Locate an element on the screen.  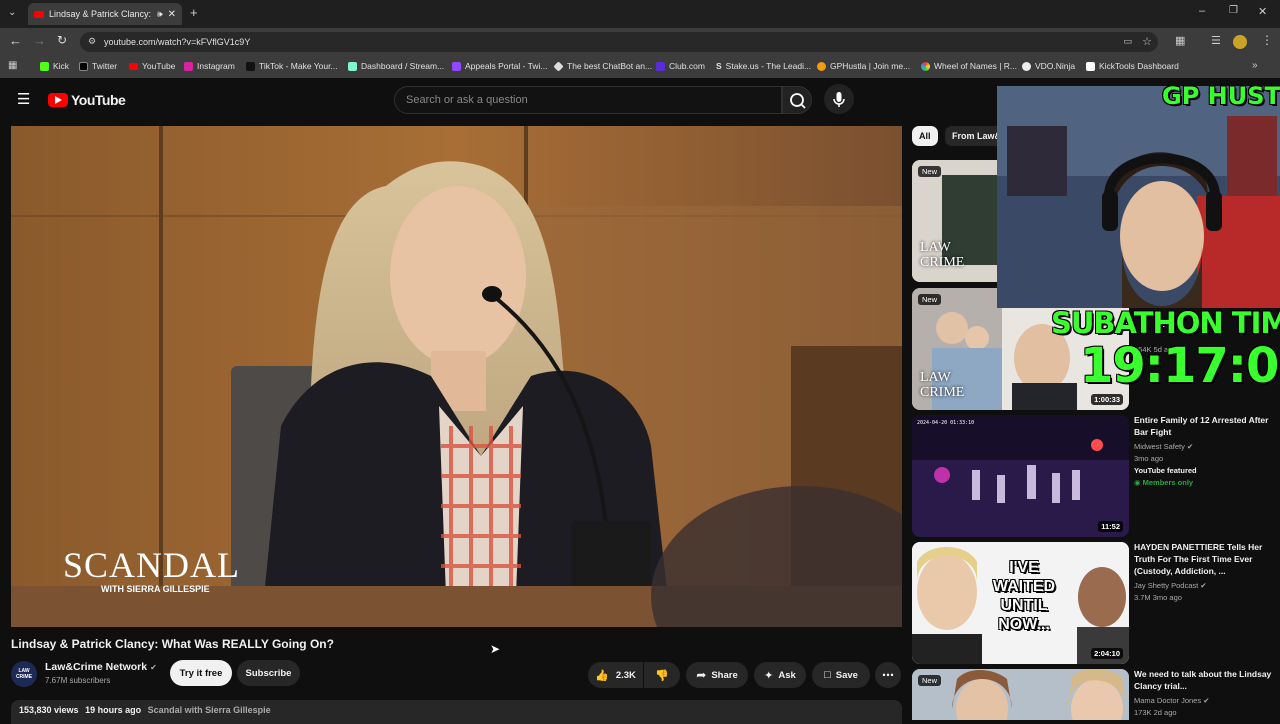
back-icon: ← is located at coordinates (15, 40).